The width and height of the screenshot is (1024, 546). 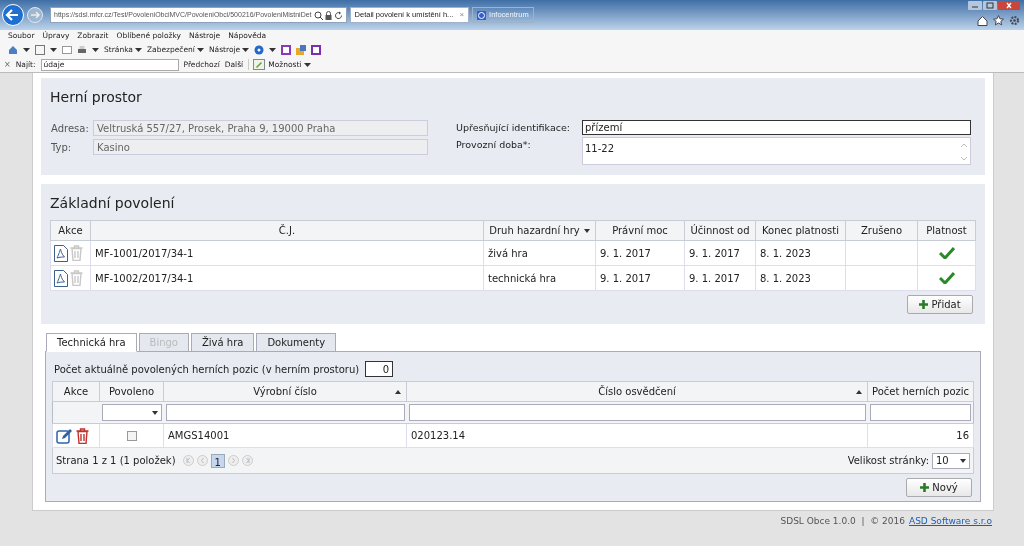 I want to click on section-title: Herní prostor, so click(x=96, y=97).